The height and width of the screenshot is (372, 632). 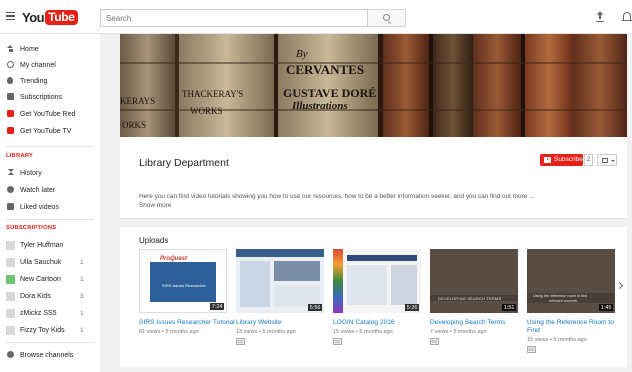 What do you see at coordinates (315, 307) in the screenshot?
I see `video-duration: 5:56` at bounding box center [315, 307].